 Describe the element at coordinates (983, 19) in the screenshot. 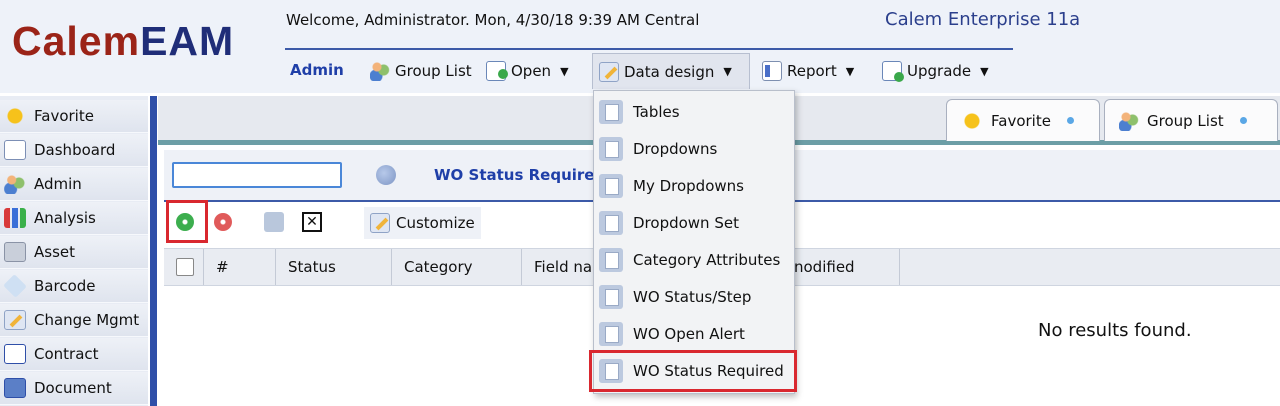

I see `product-name: Calem Enterprise 11a` at that location.